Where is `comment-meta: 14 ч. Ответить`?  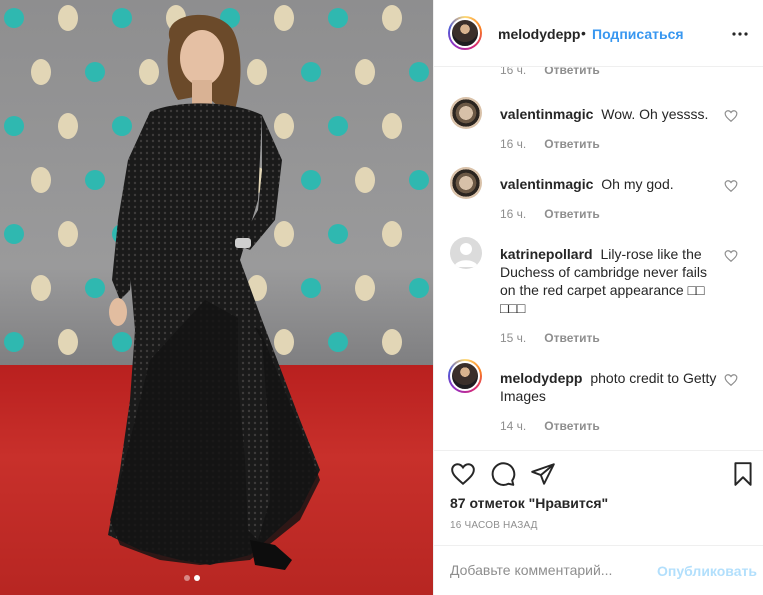 comment-meta: 14 ч. Ответить is located at coordinates (550, 426).